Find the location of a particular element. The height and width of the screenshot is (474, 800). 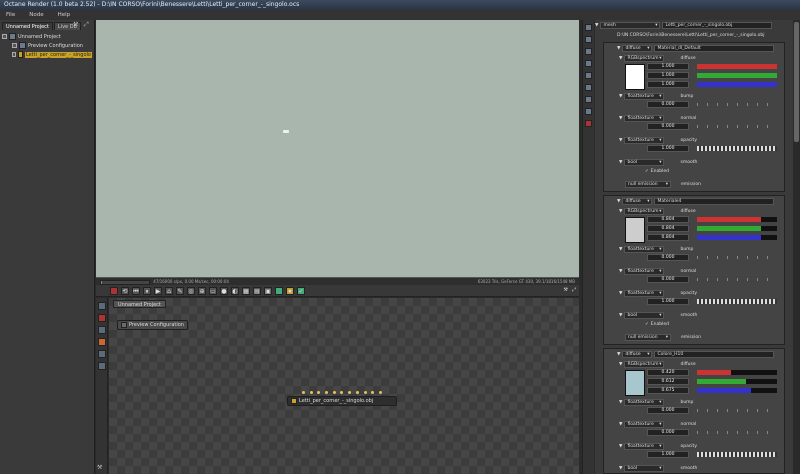

rgb-value-1: 0.804 is located at coordinates (668, 228).